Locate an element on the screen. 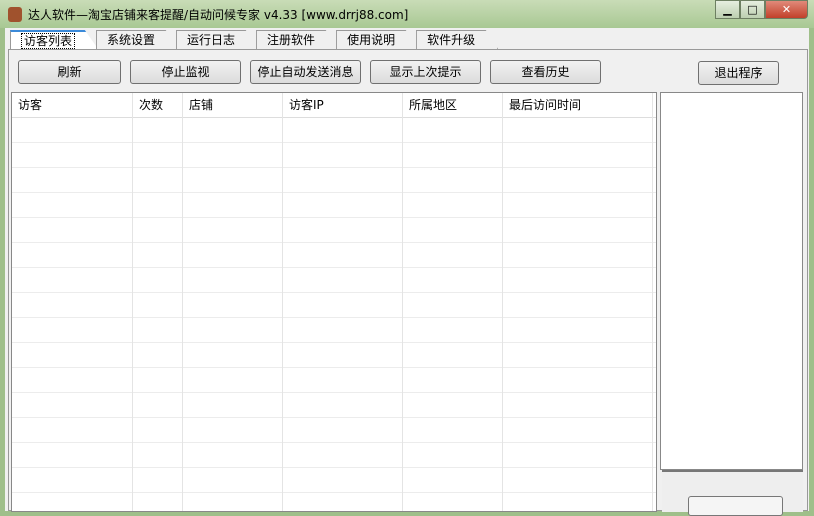 The width and height of the screenshot is (814, 516). maximize-button: □ is located at coordinates (752, 9).